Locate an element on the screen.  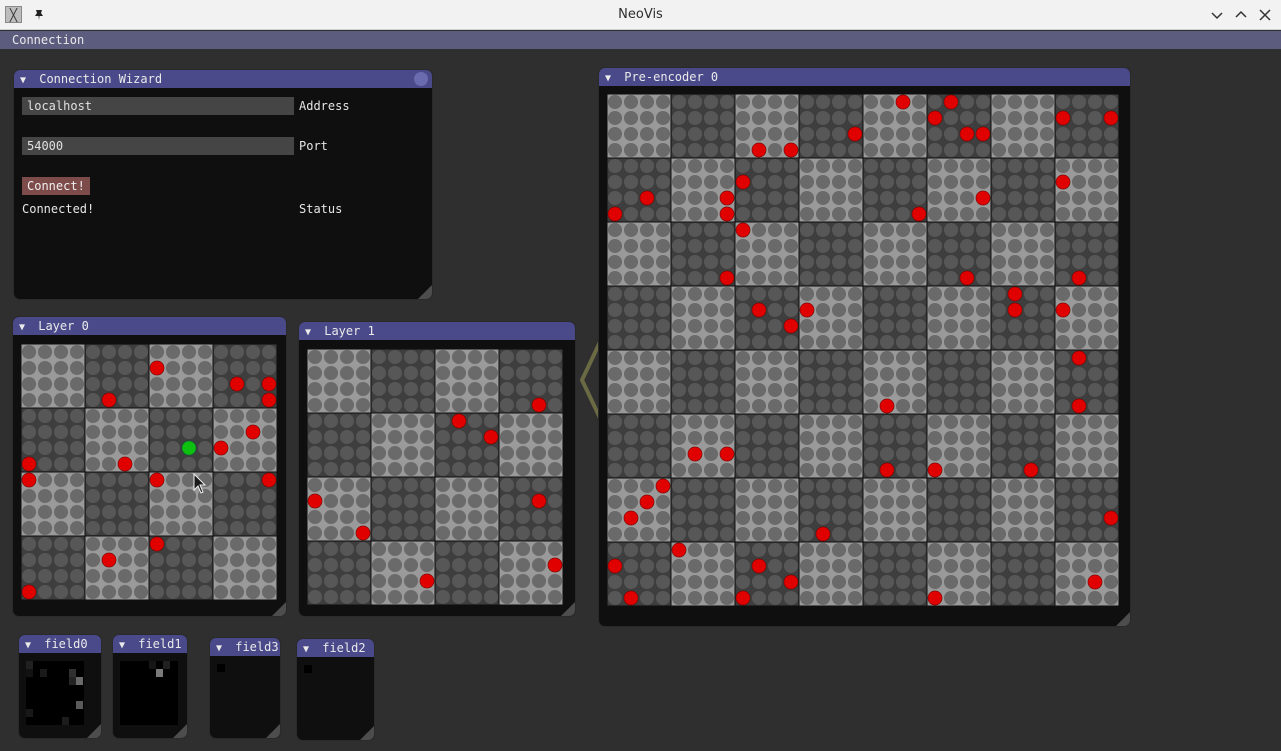
layer0-grid is located at coordinates (149, 472).